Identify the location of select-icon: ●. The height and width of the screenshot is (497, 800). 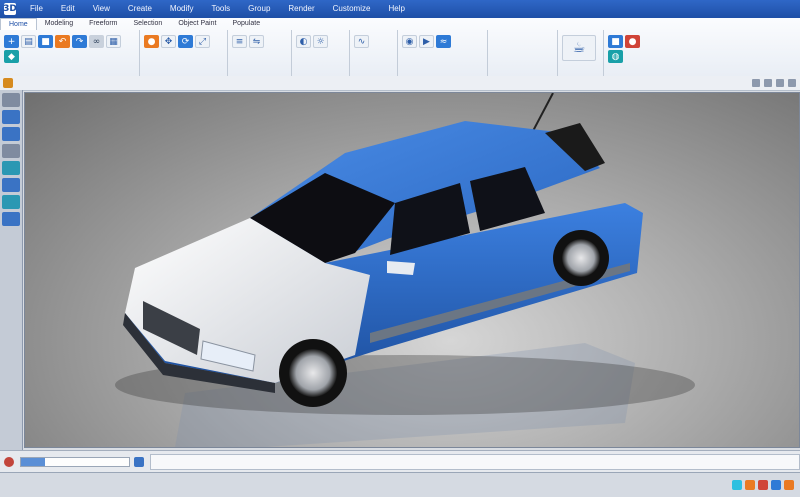
(151, 41).